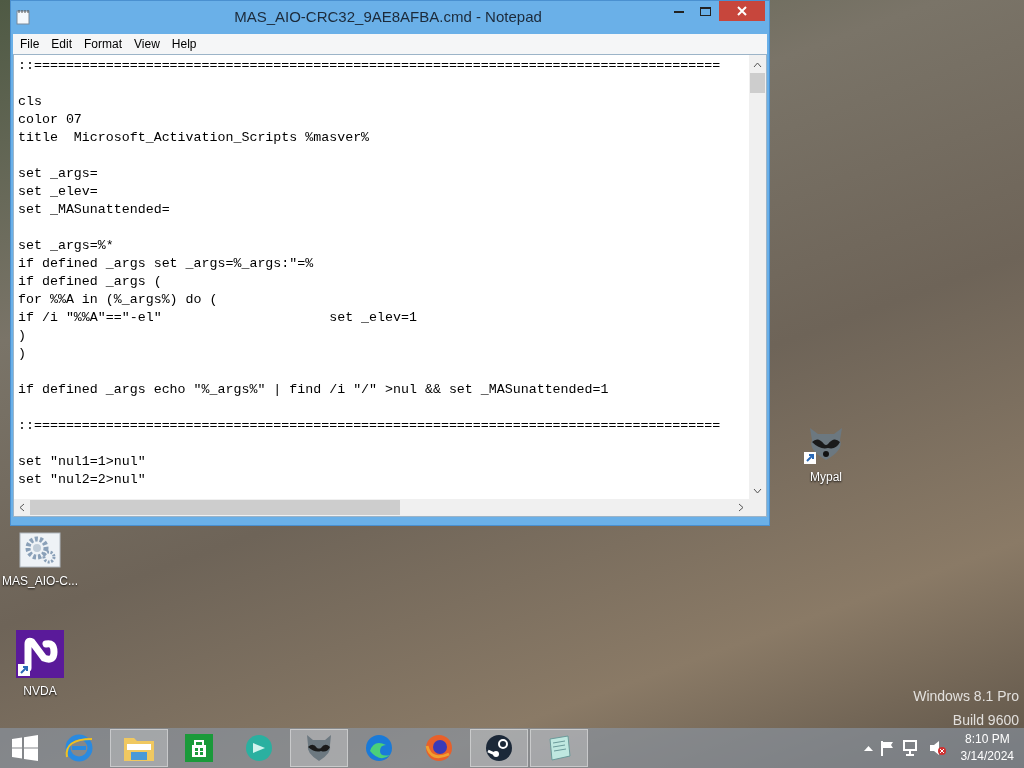  What do you see at coordinates (40, 691) in the screenshot?
I see `desktop-icon-label: NVDA` at bounding box center [40, 691].